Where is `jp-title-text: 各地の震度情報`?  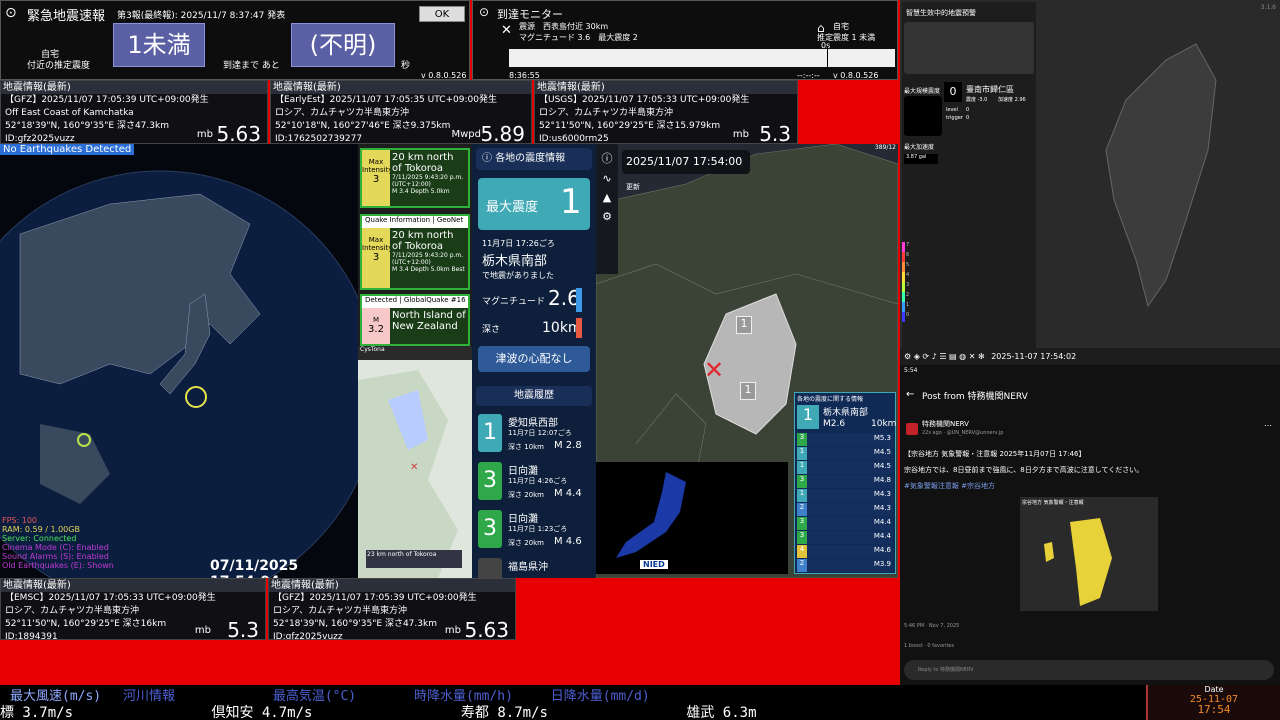
jp-title-text: 各地の震度情報 is located at coordinates (530, 158).